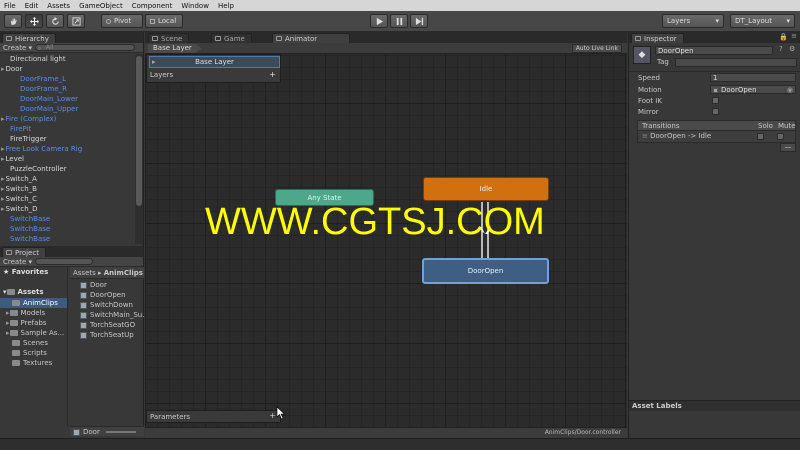  What do you see at coordinates (714, 50) in the screenshot?
I see `state-name-field: DoorOpen` at bounding box center [714, 50].